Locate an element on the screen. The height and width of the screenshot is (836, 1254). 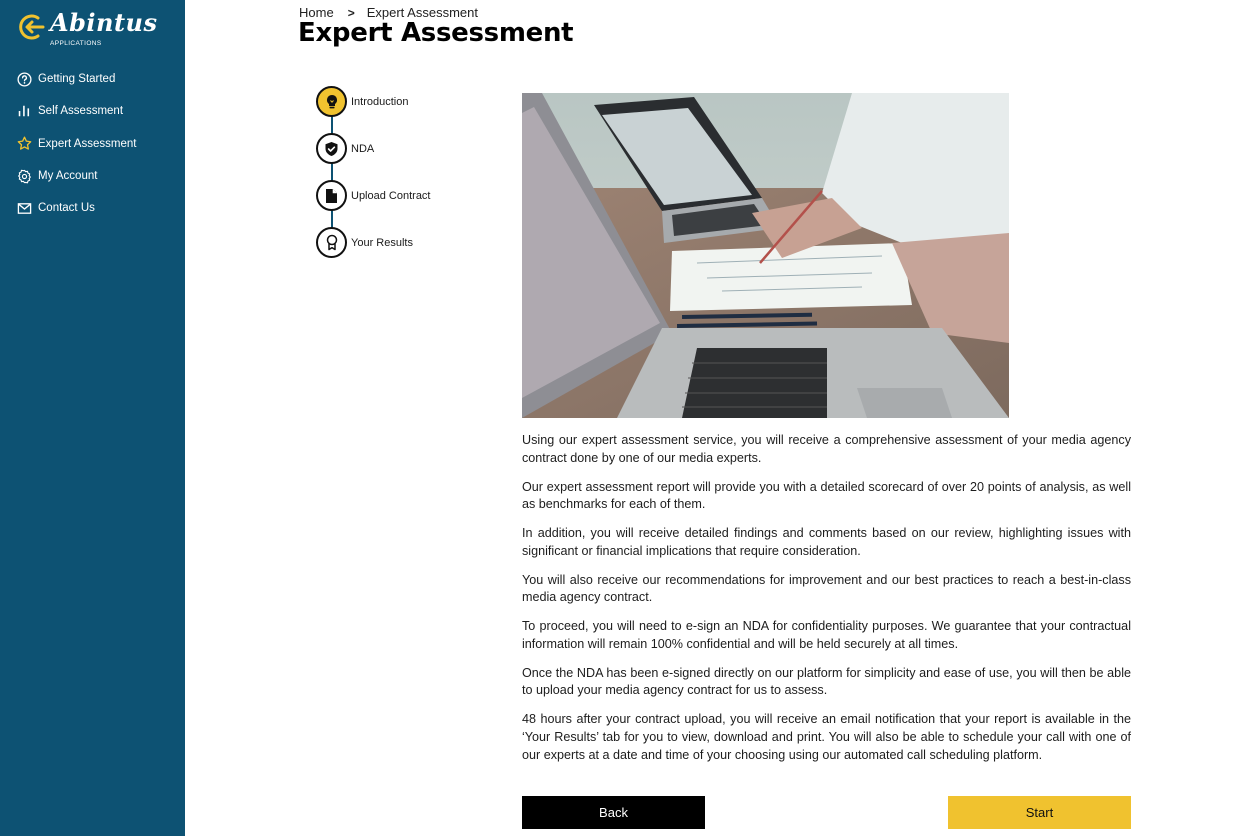
sidebar-item-self-assessment: Self Assessment is located at coordinates (92, 111).